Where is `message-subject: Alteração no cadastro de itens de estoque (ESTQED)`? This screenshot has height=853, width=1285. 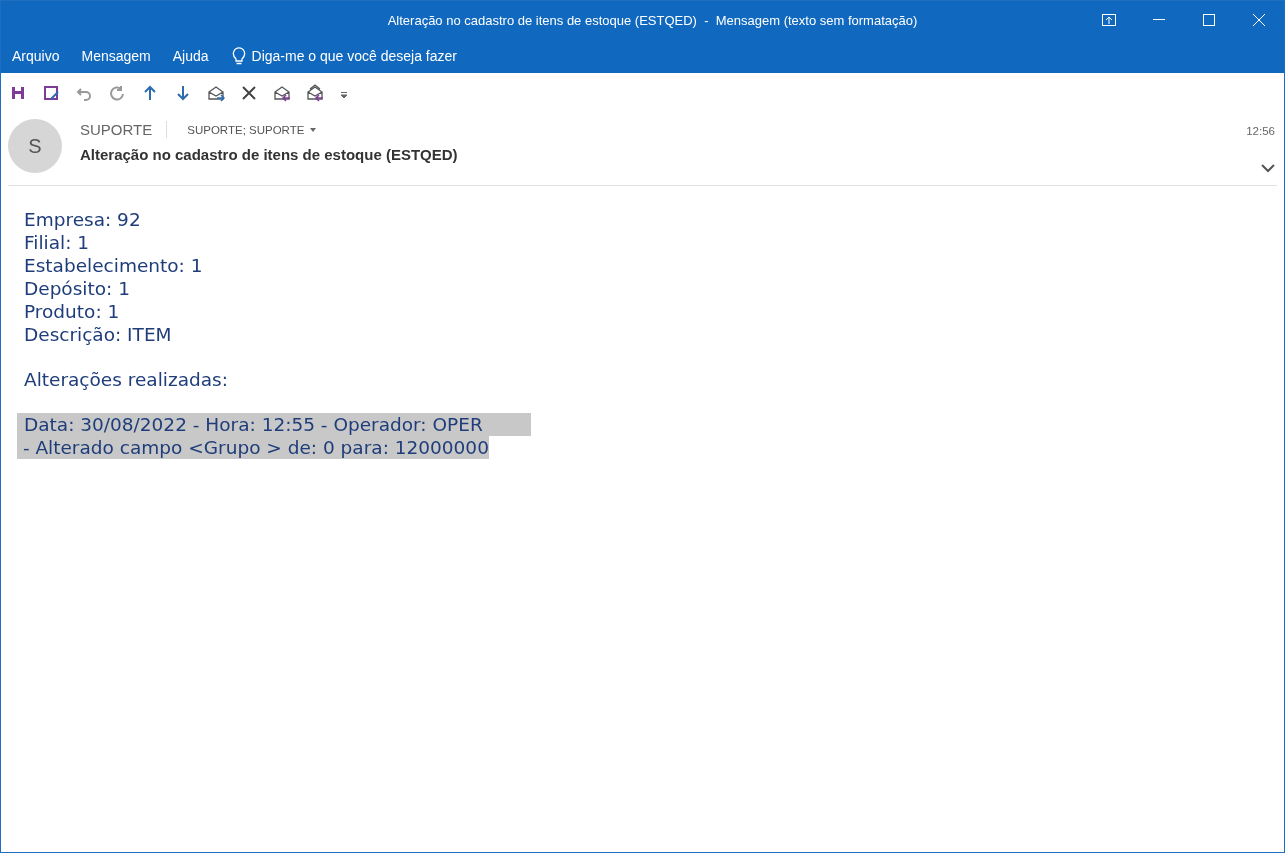
message-subject: Alteração no cadastro de itens de estoque (ESTQED) is located at coordinates (269, 154).